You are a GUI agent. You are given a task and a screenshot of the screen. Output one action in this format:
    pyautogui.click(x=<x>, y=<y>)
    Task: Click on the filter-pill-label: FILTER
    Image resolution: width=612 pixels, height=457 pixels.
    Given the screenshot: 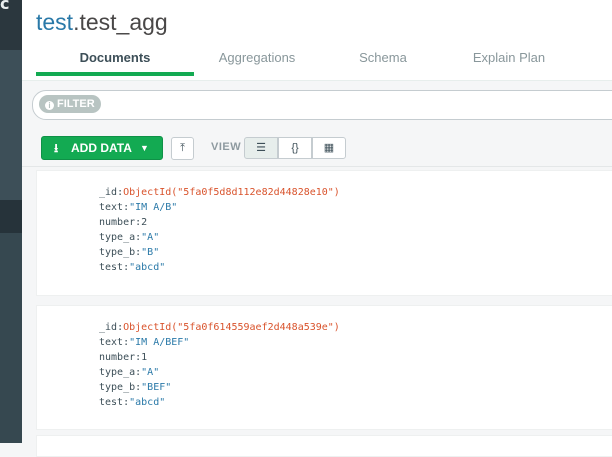 What is the action you would take?
    pyautogui.click(x=76, y=104)
    